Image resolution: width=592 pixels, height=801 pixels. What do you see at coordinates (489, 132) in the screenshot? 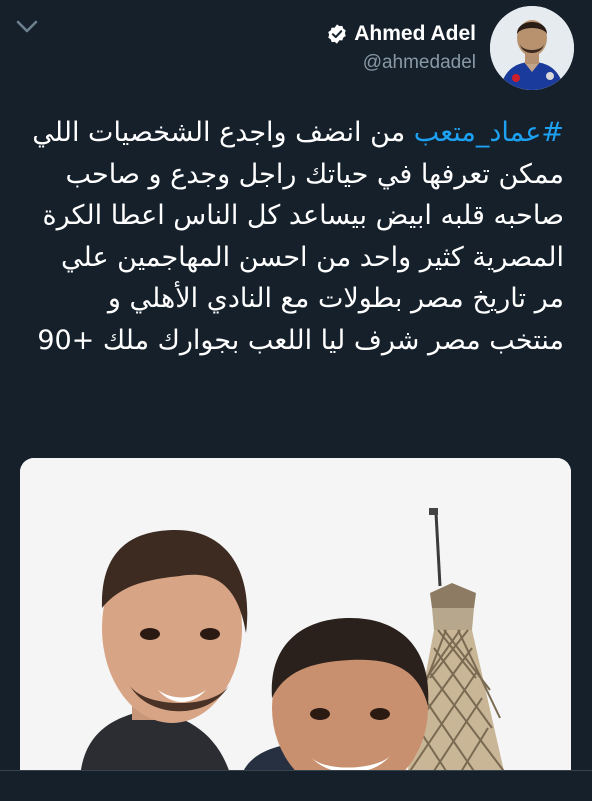
I see `hashtag-link: #عماد_متعب` at bounding box center [489, 132].